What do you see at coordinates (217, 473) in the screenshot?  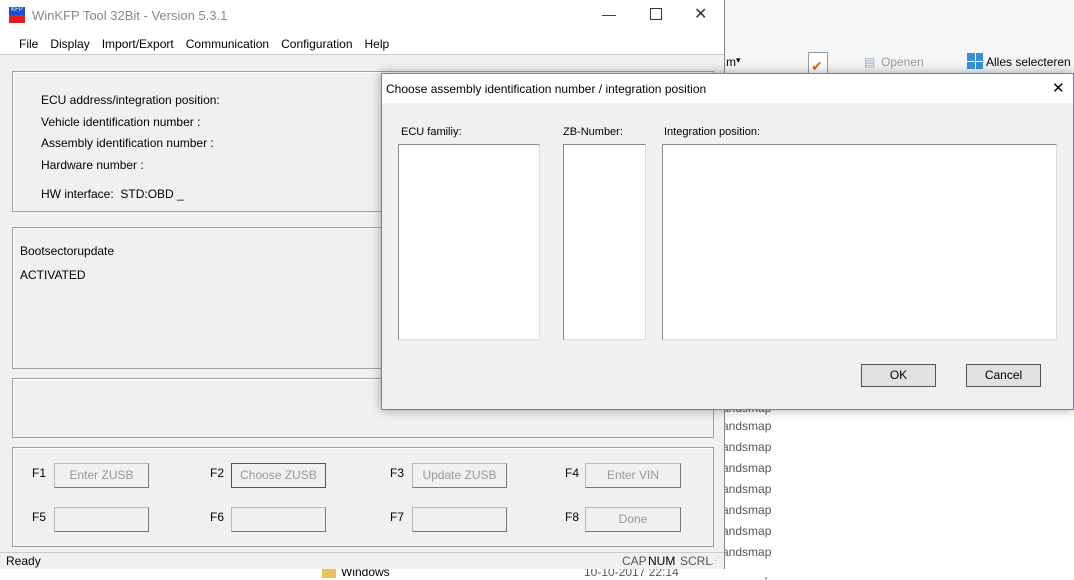 I see `f2-label: F2` at bounding box center [217, 473].